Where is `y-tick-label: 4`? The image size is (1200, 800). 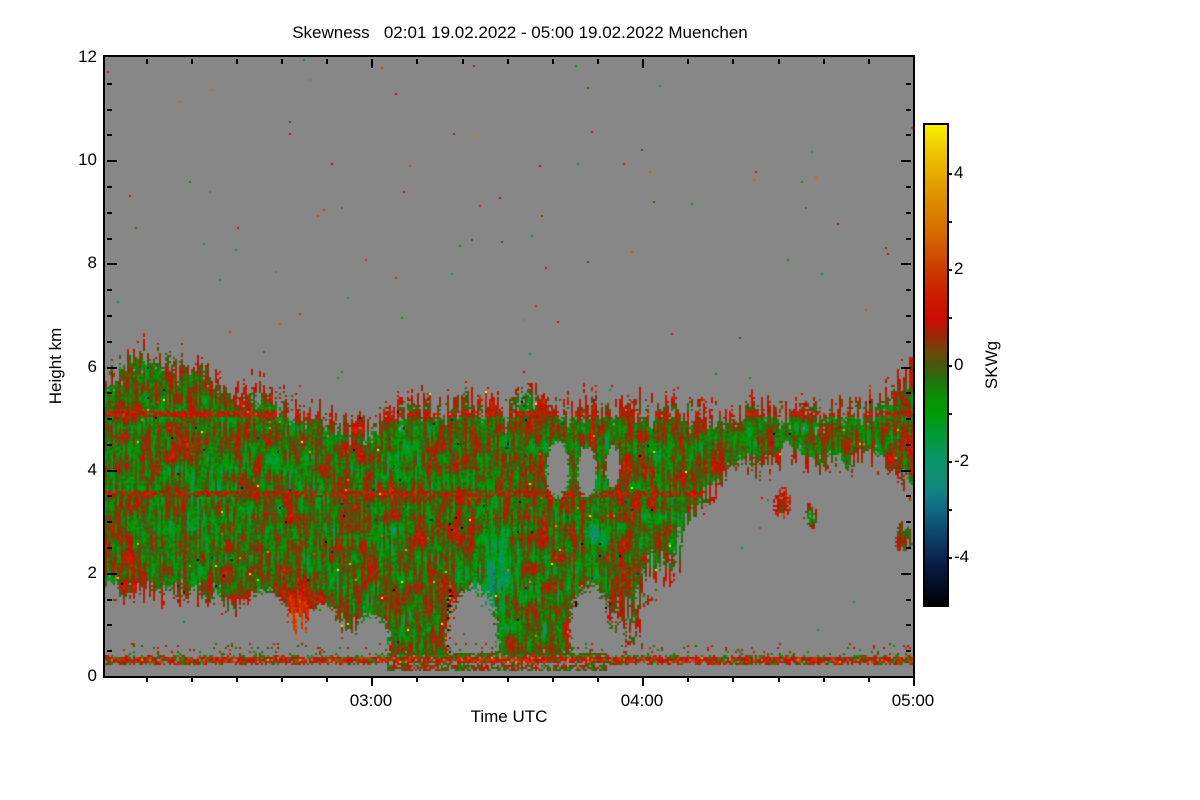 y-tick-label: 4 is located at coordinates (92, 469).